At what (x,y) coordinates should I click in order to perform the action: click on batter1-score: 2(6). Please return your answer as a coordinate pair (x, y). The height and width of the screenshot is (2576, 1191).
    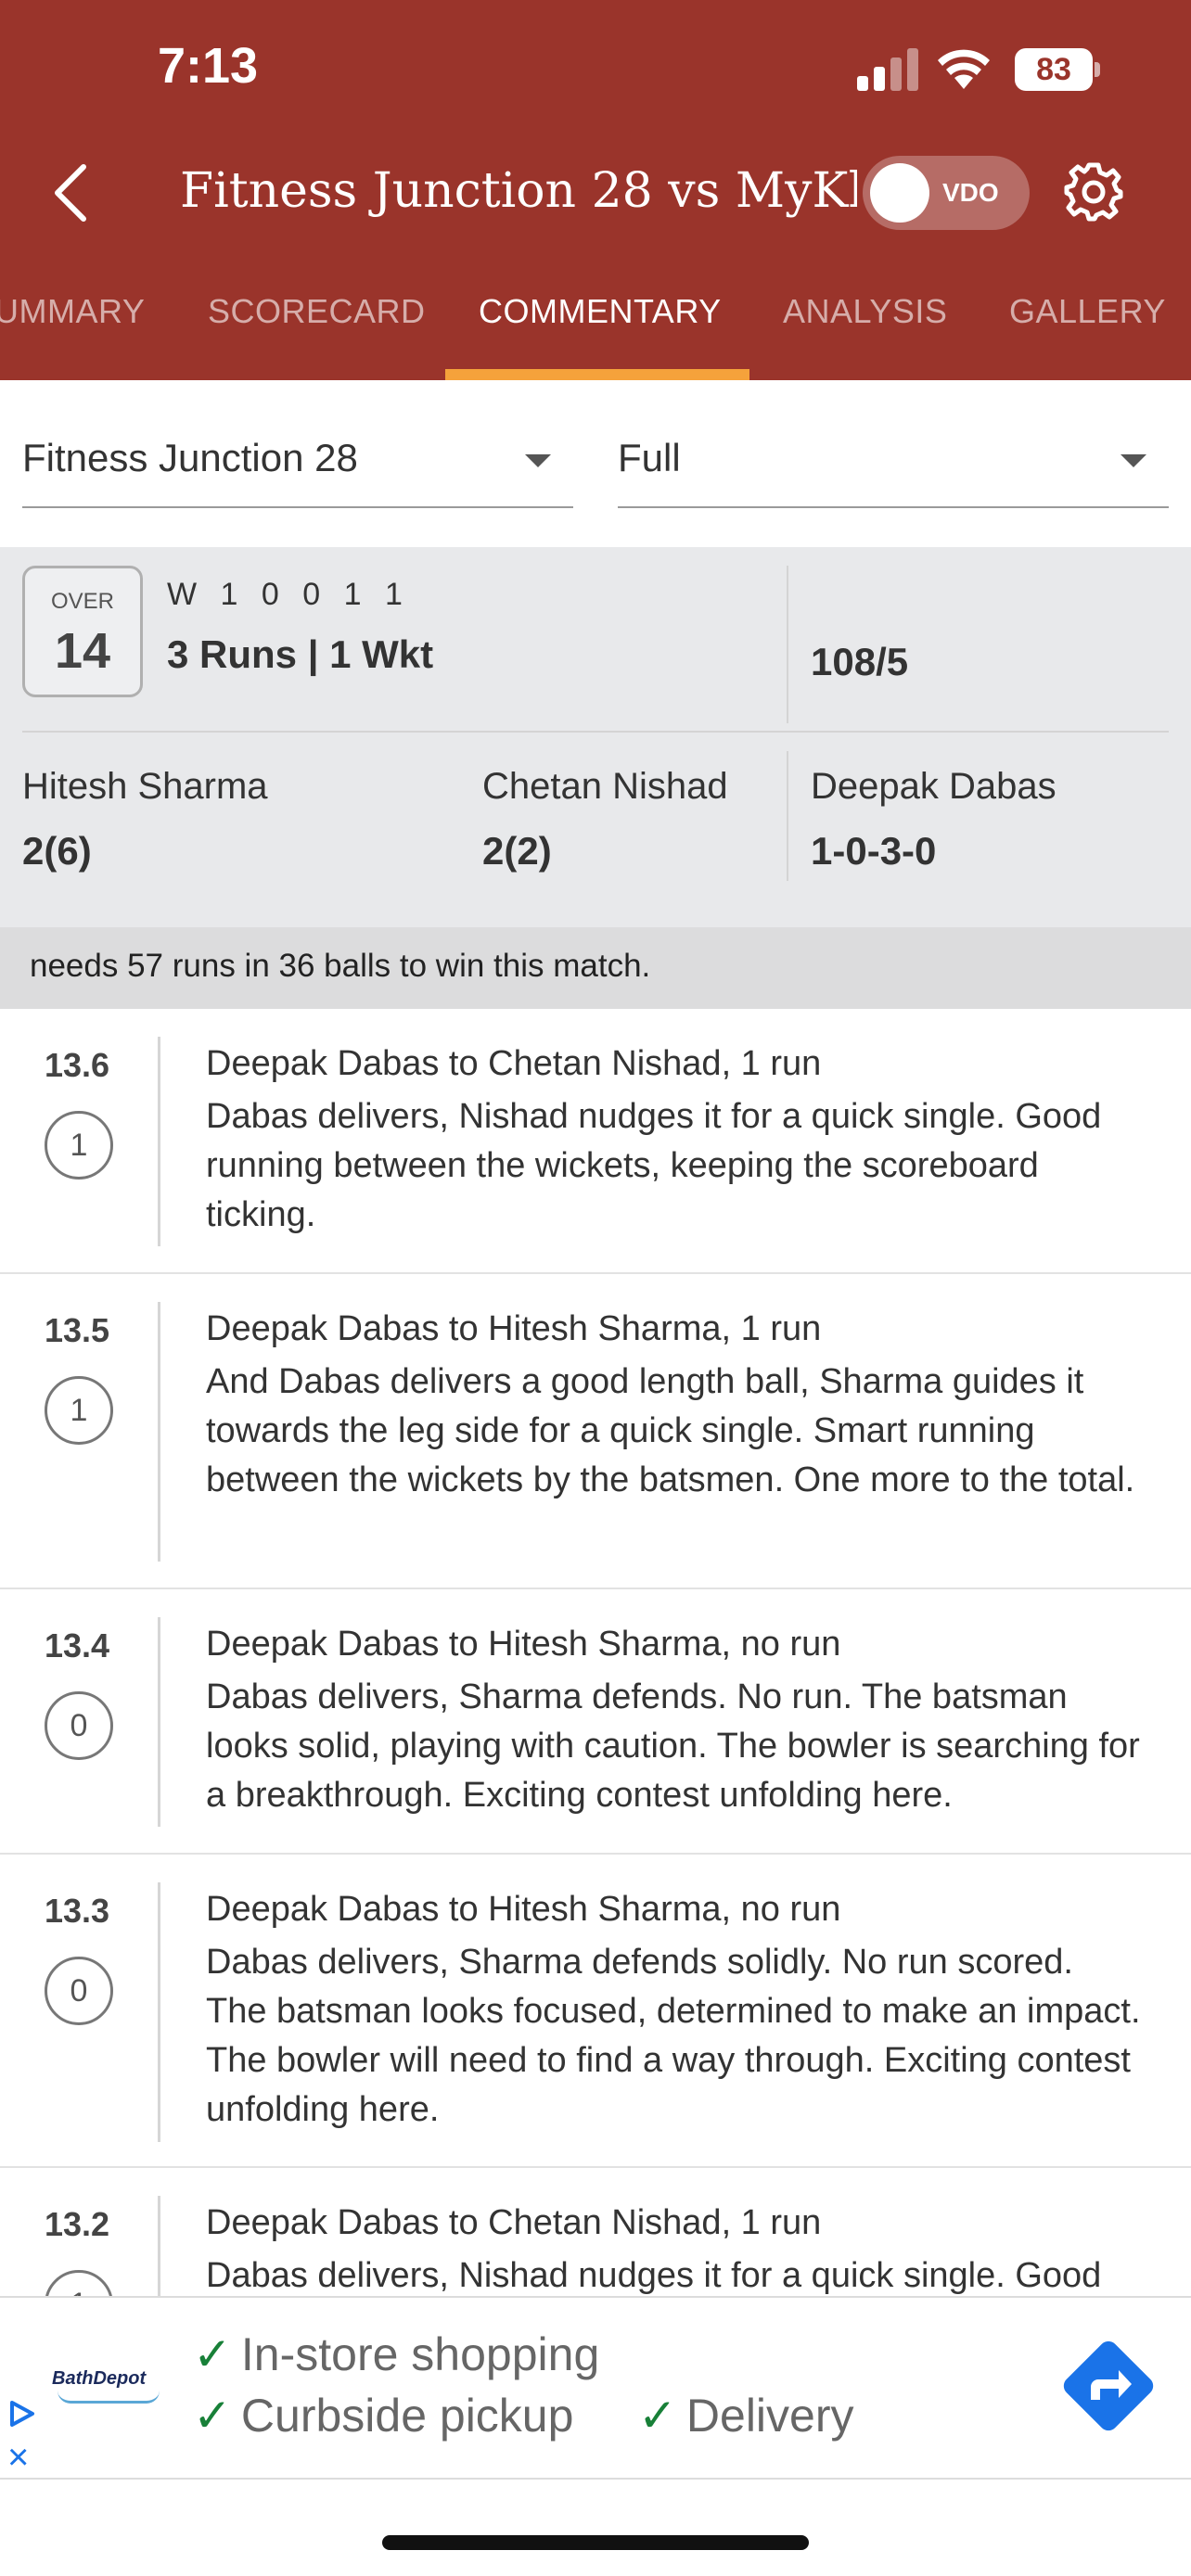
    Looking at the image, I should click on (57, 851).